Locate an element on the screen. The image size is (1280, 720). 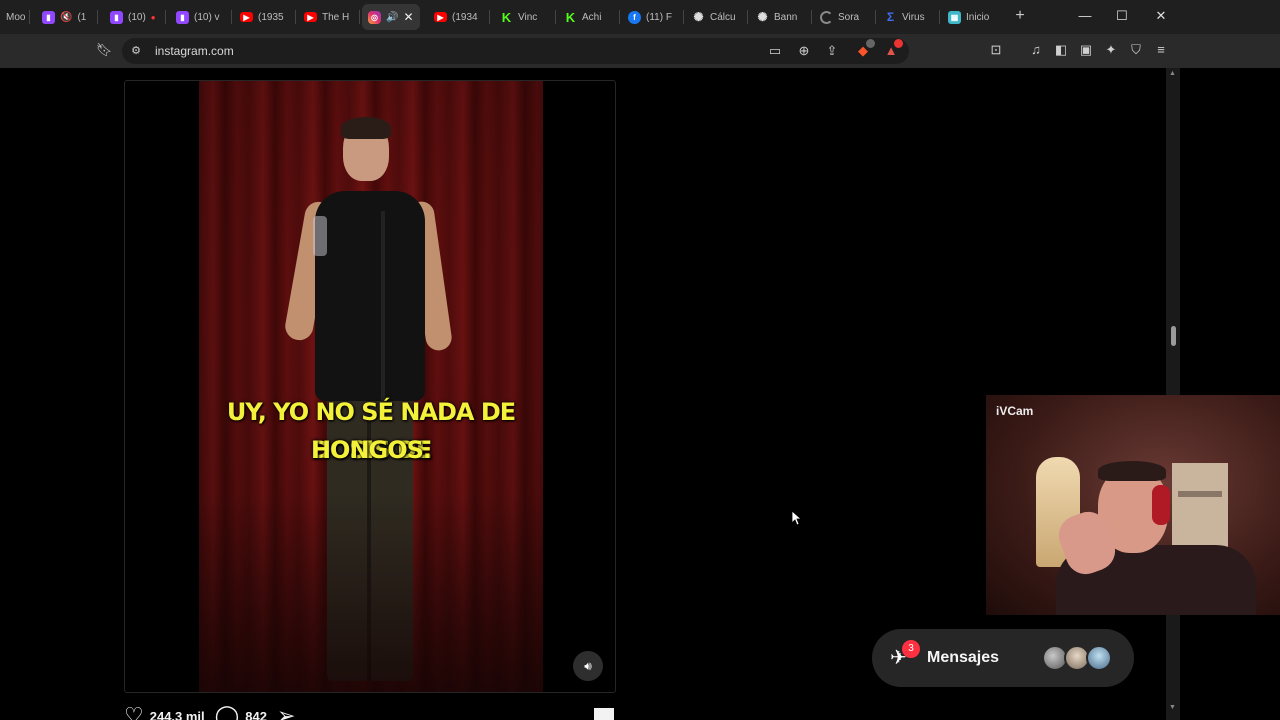
close-tab-icon: ✕ is located at coordinates (408, 17).